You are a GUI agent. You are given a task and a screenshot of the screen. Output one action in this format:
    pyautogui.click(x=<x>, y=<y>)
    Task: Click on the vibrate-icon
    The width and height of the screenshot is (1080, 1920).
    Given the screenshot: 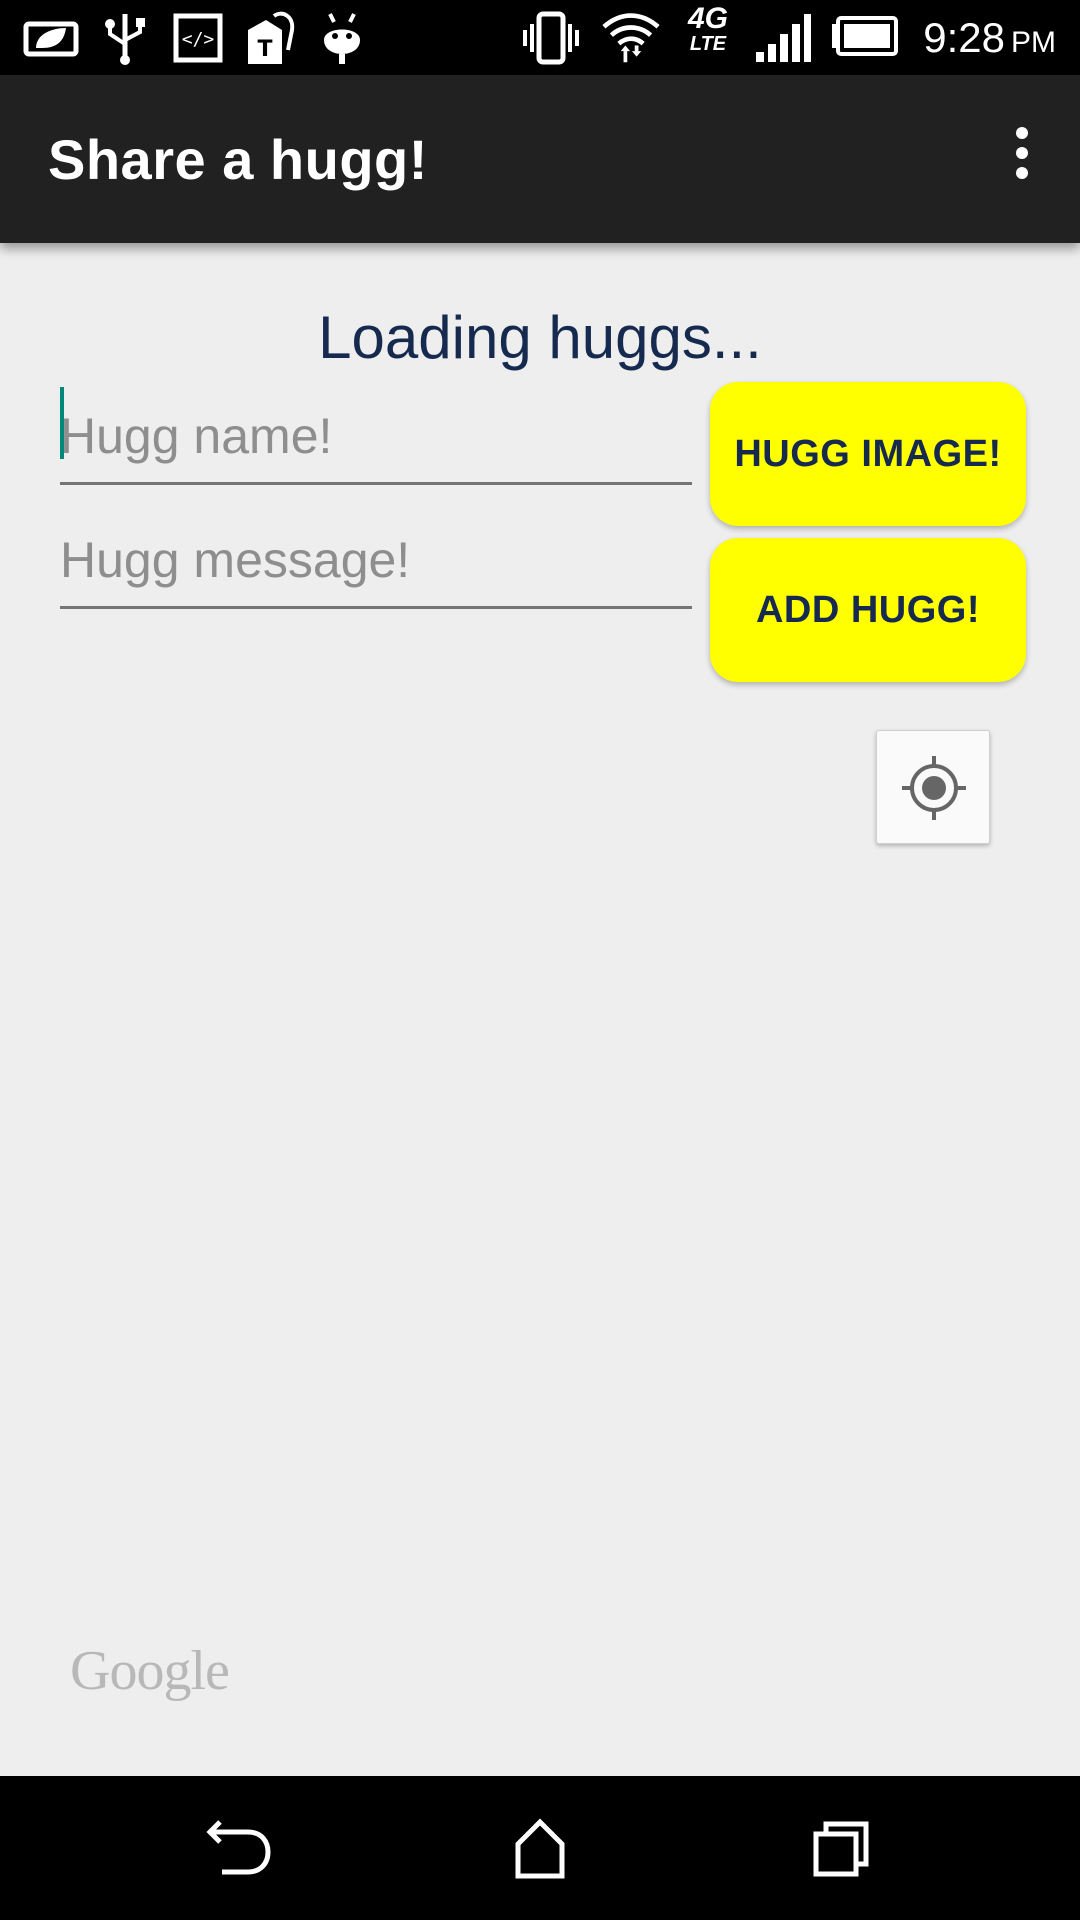 What is the action you would take?
    pyautogui.click(x=551, y=38)
    